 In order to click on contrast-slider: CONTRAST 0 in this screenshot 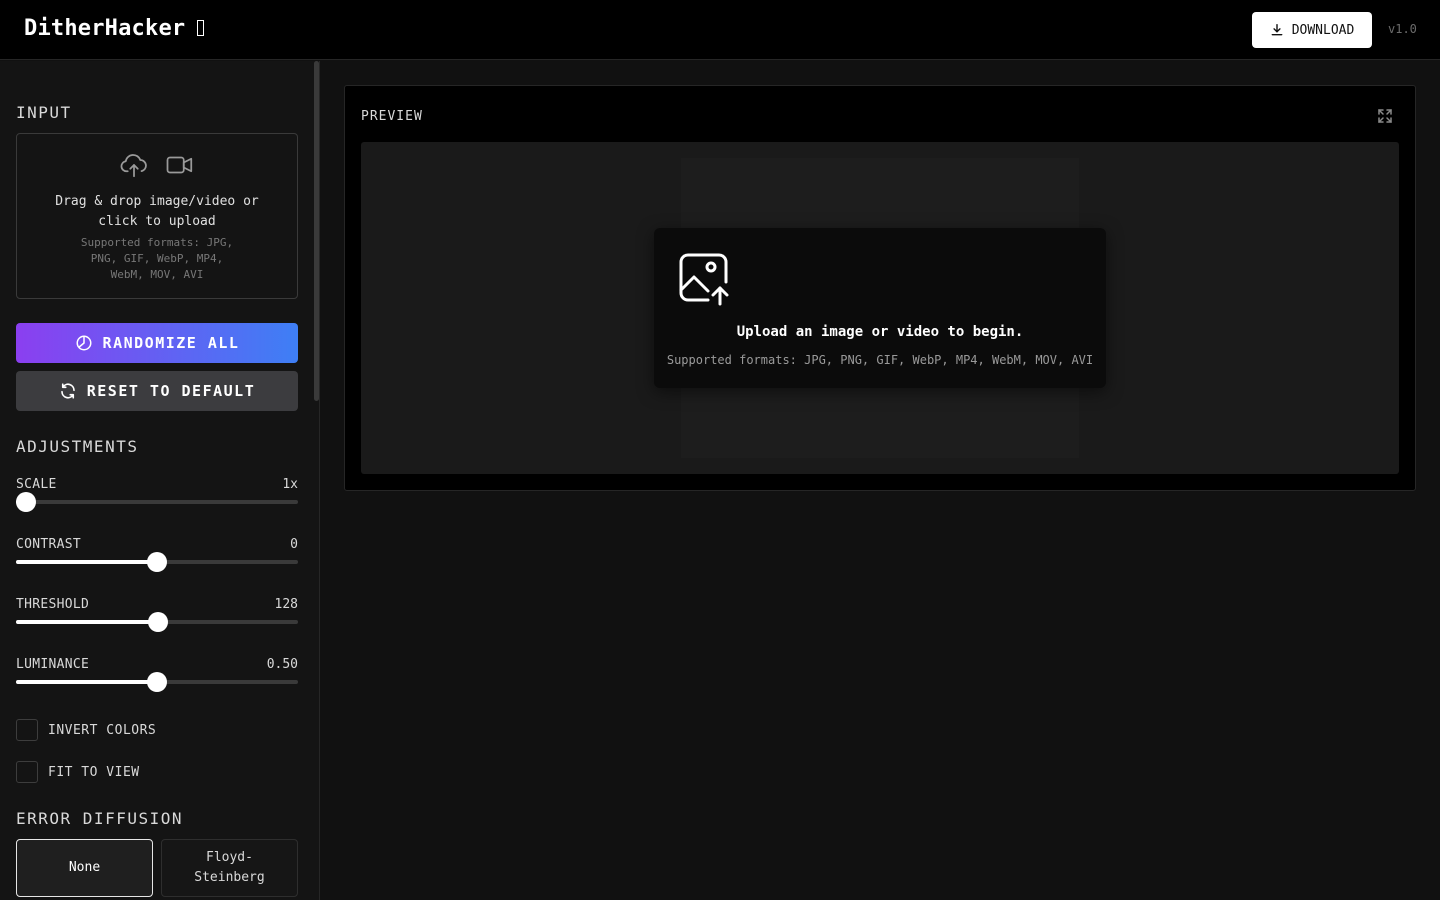, I will do `click(157, 557)`.